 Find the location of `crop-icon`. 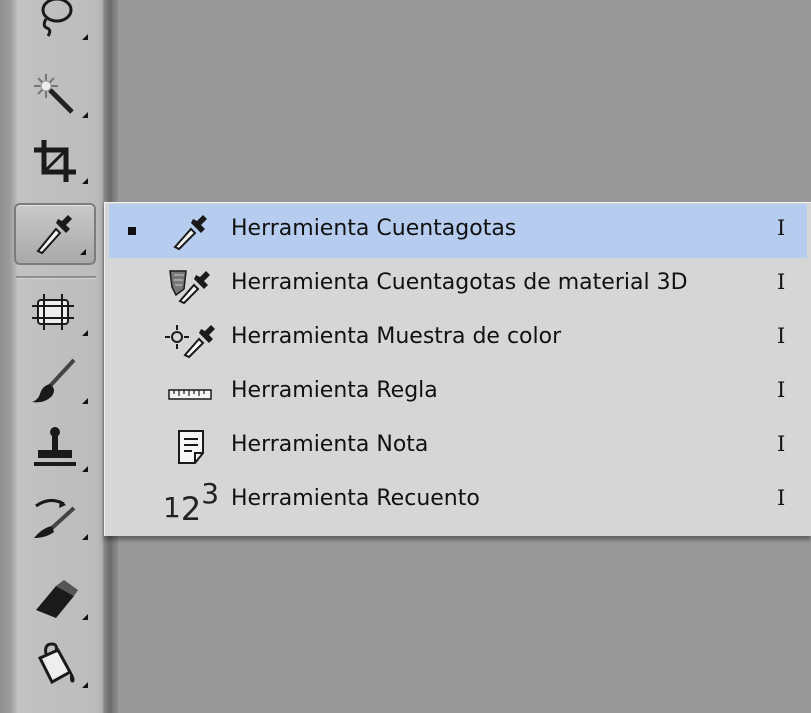

crop-icon is located at coordinates (55, 161).